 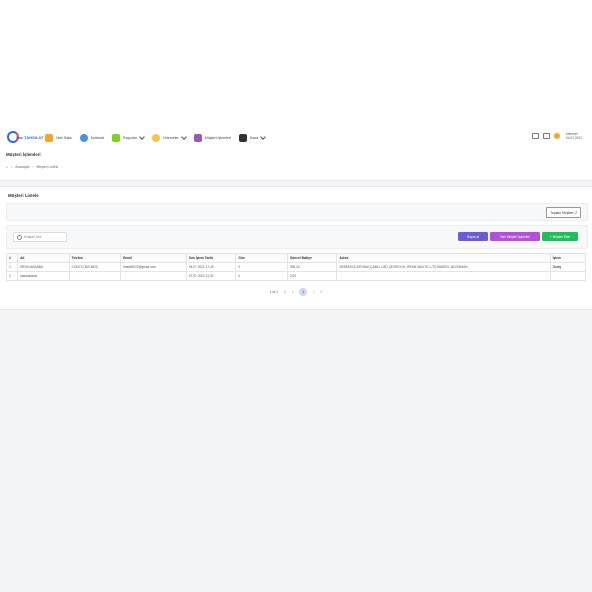 I want to click on col-header-email: Email, so click(x=153, y=258).